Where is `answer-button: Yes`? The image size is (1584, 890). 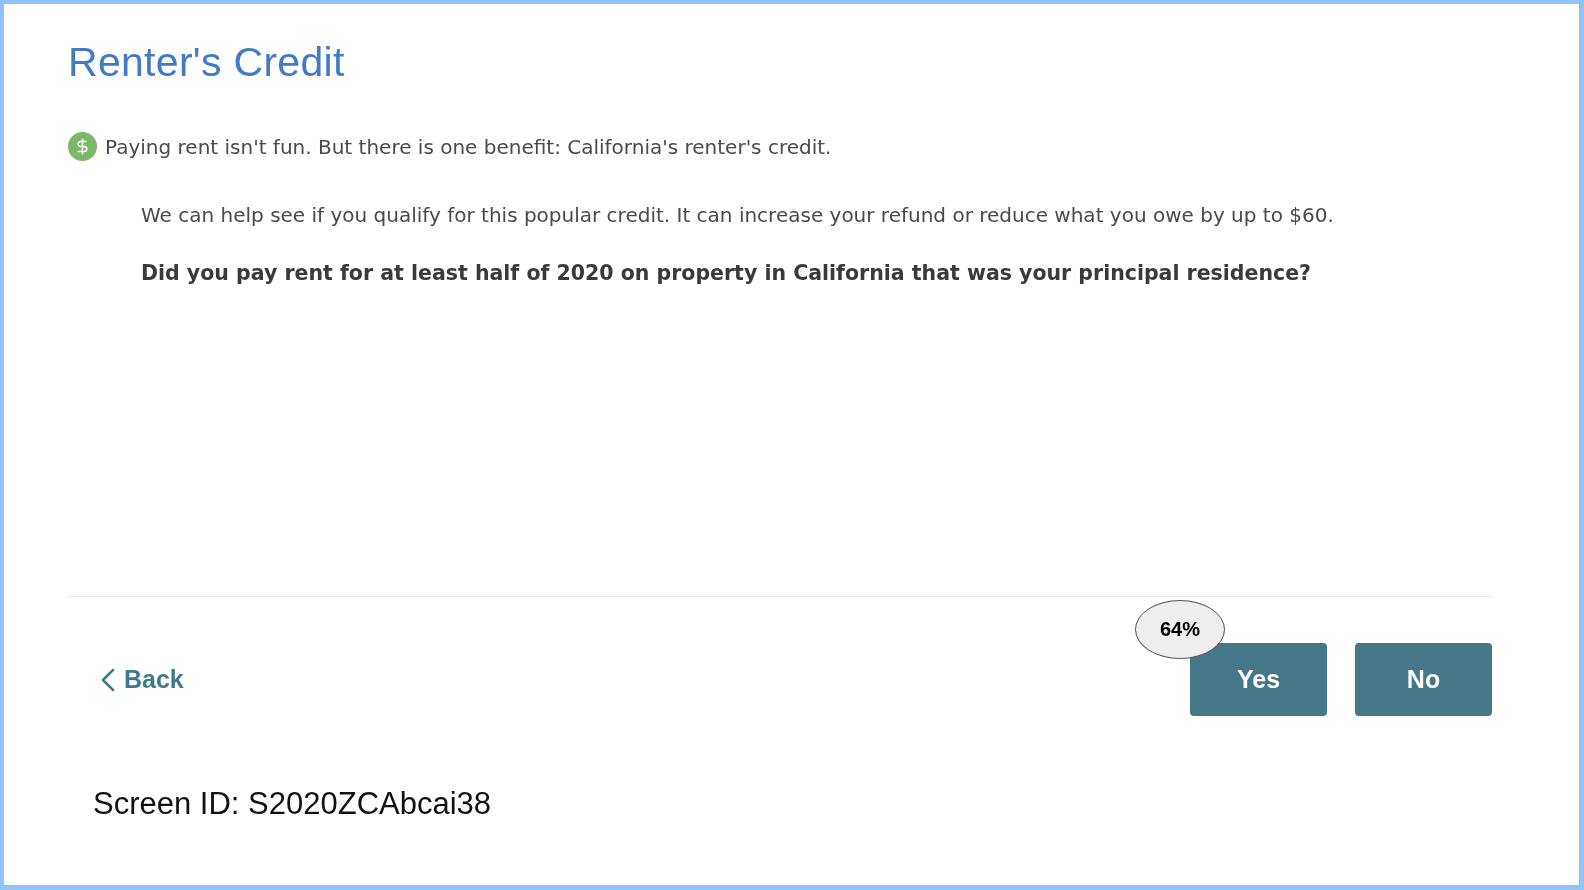 answer-button: Yes is located at coordinates (1258, 679).